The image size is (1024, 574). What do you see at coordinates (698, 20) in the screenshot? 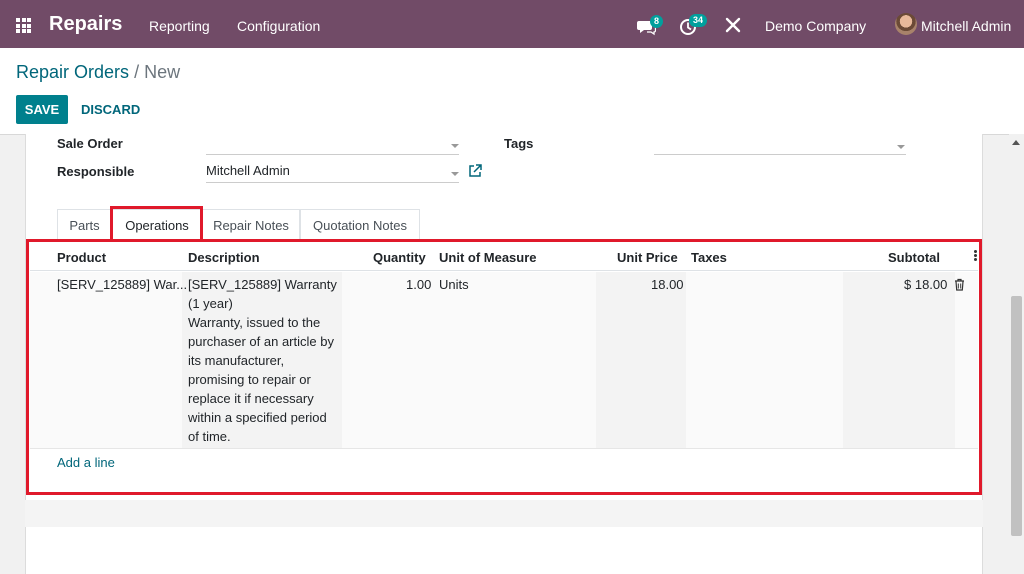
I see `activities-badge: 34` at bounding box center [698, 20].